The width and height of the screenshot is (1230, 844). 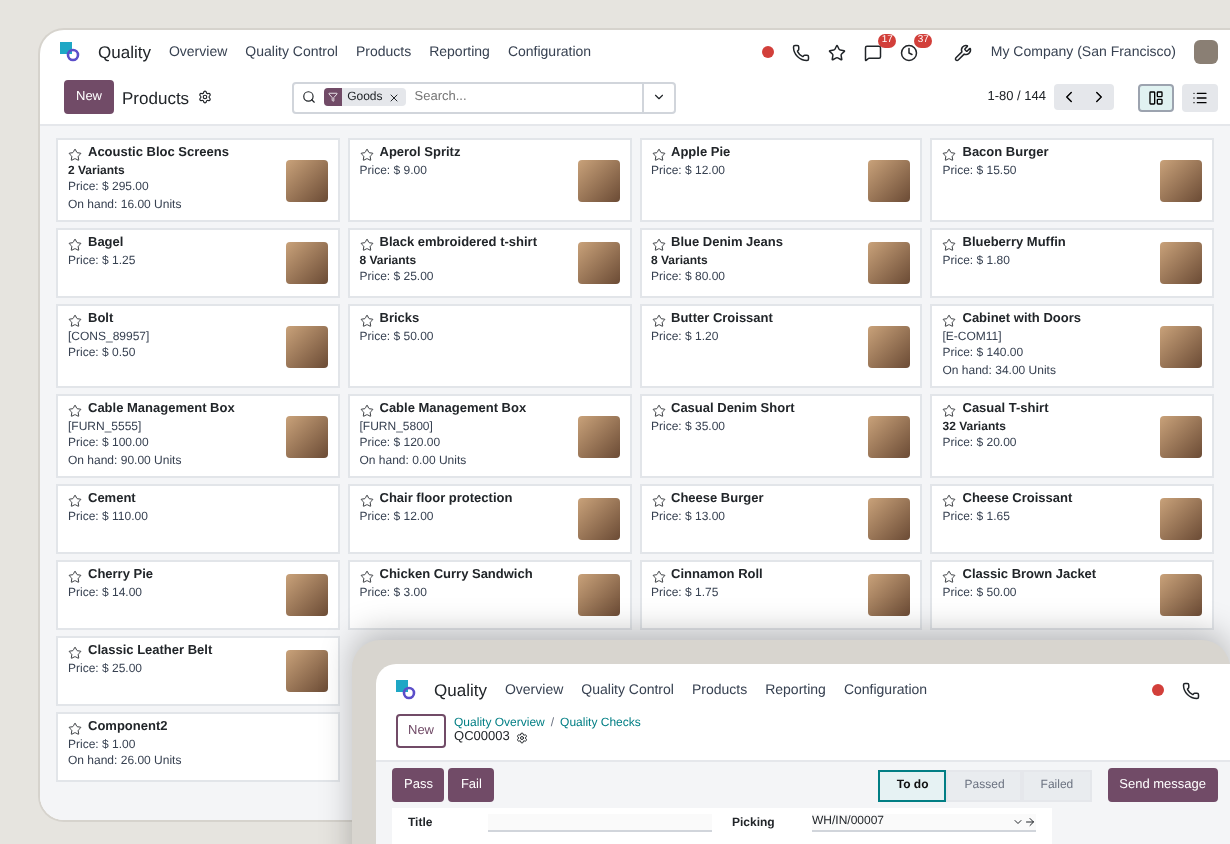 I want to click on search-icon, so click(x=308, y=97).